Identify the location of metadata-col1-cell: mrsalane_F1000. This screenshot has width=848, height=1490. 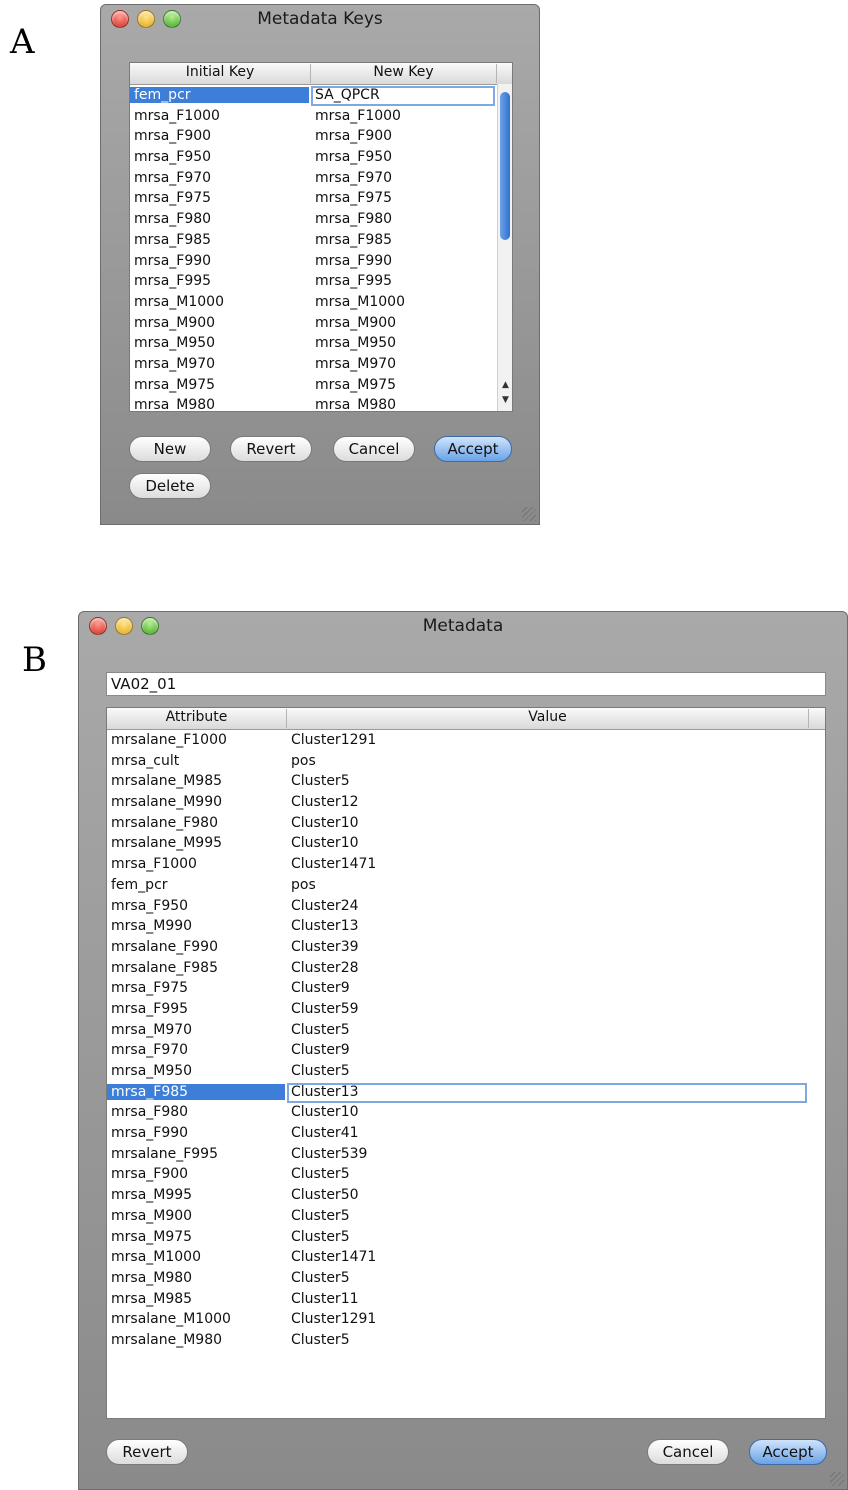
(196, 740).